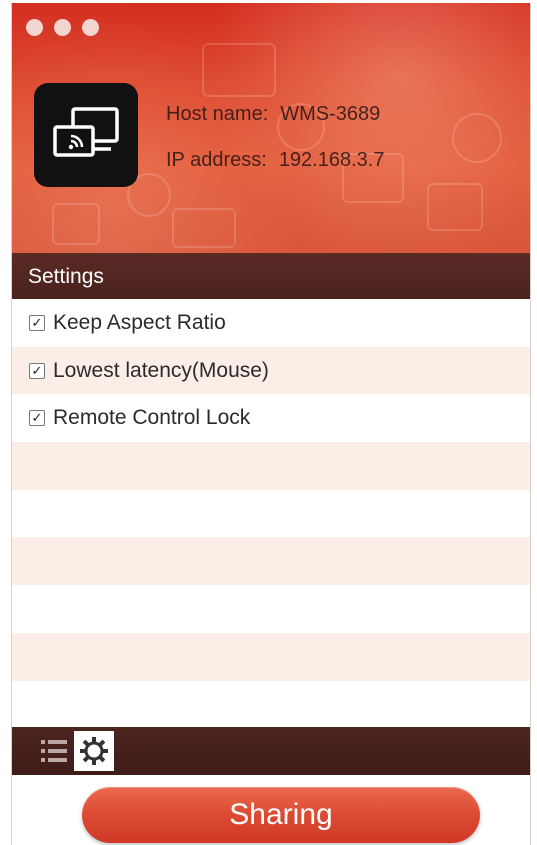 The width and height of the screenshot is (537, 845). What do you see at coordinates (76, 224) in the screenshot?
I see `background-signal-icon` at bounding box center [76, 224].